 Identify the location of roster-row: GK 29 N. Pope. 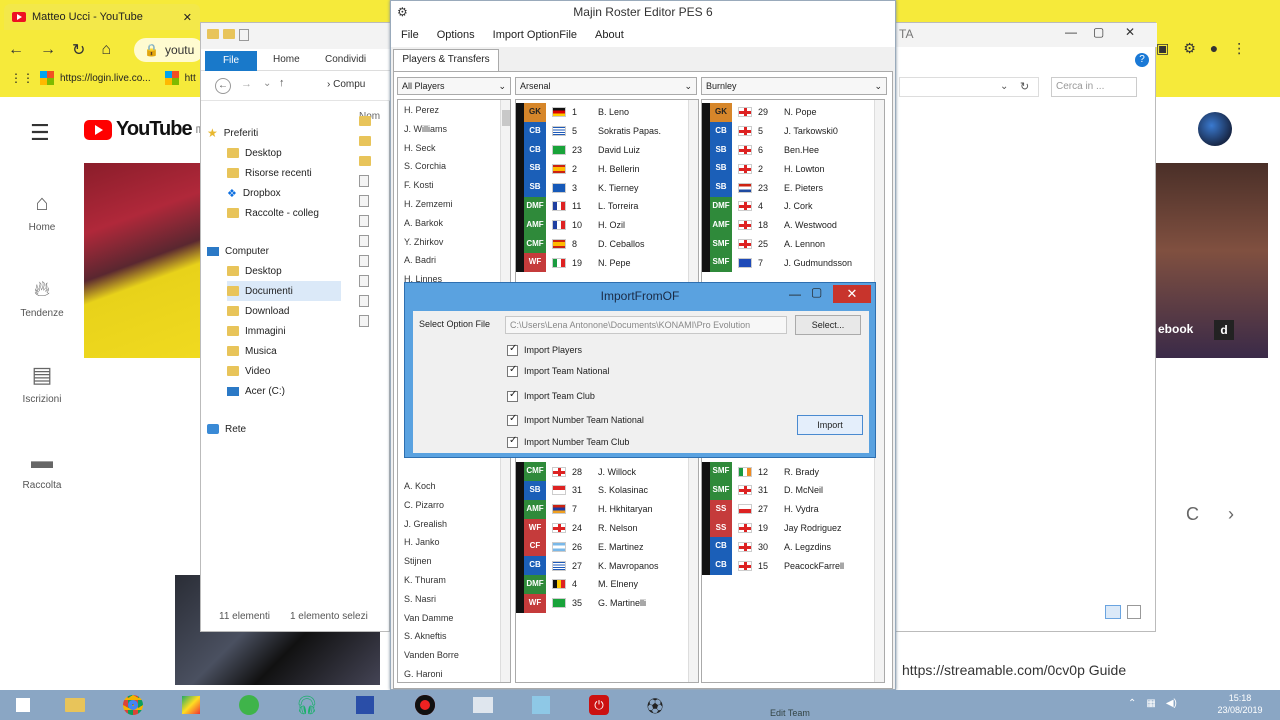
(788, 112).